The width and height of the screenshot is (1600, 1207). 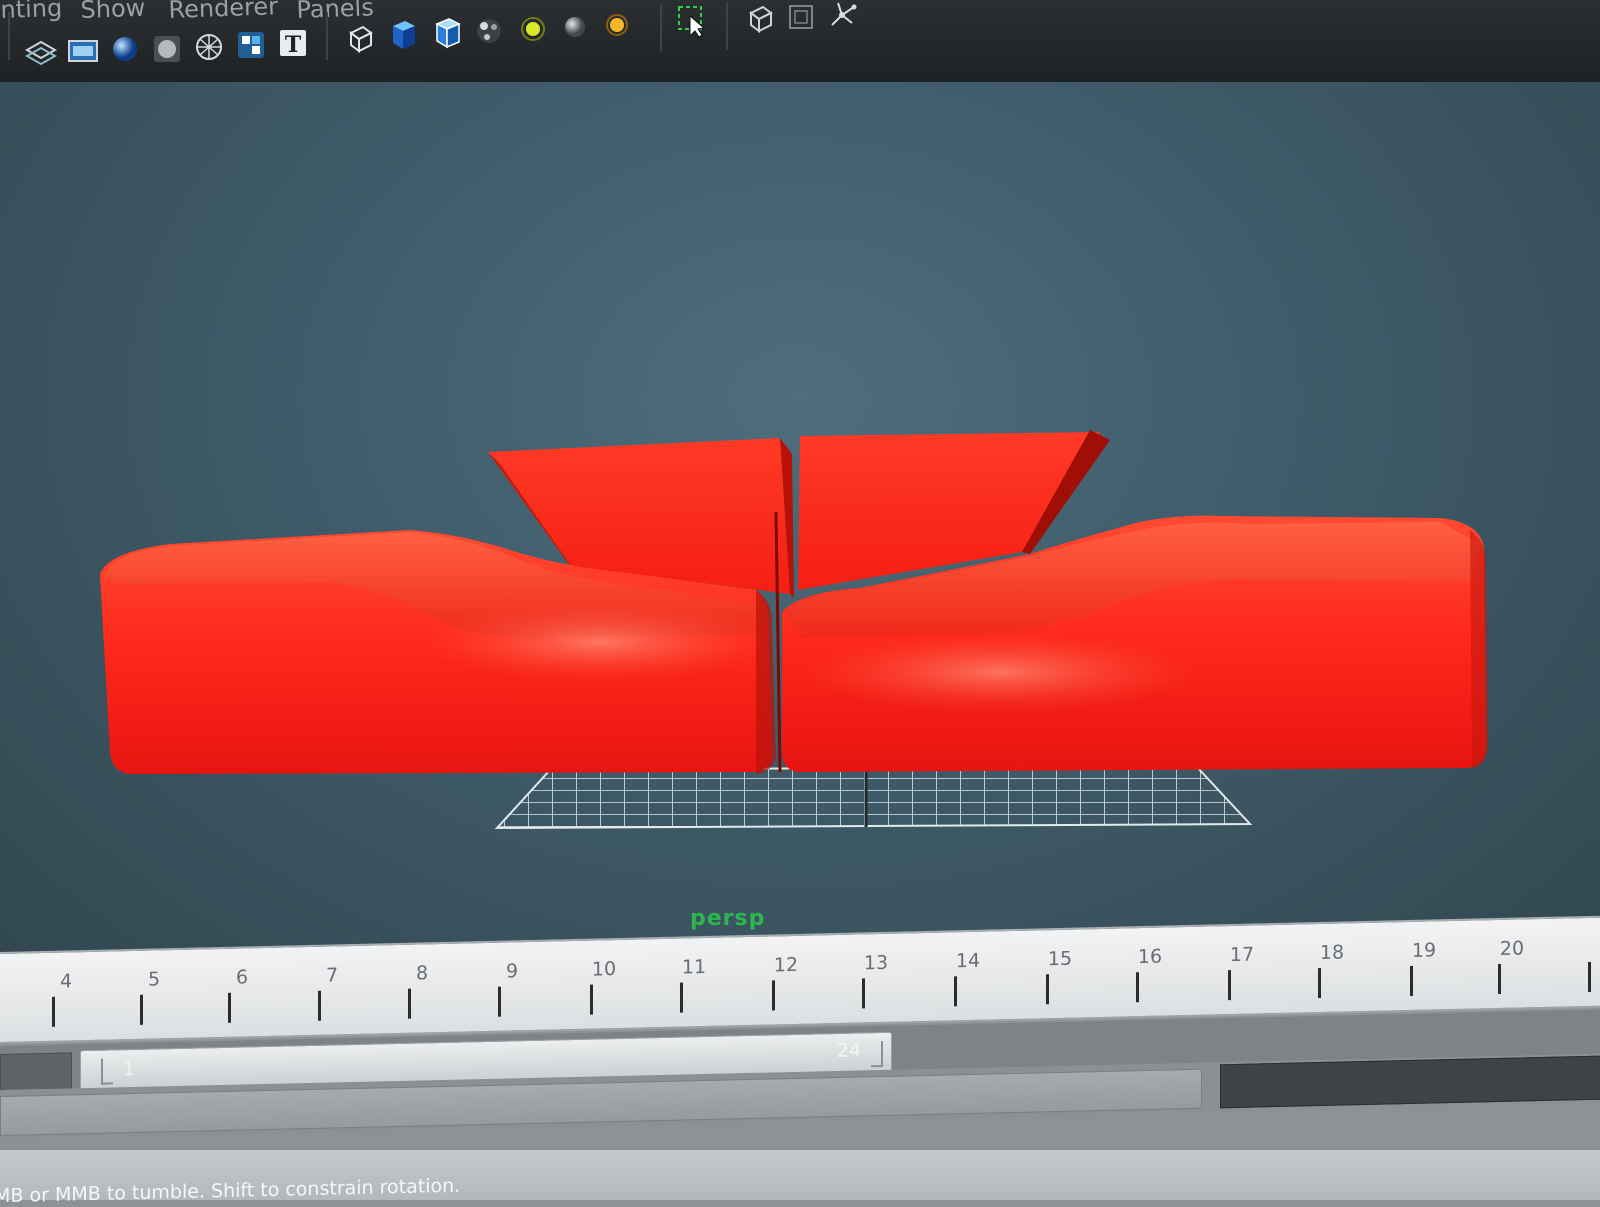 I want to click on wireframe-icon, so click(x=209, y=47).